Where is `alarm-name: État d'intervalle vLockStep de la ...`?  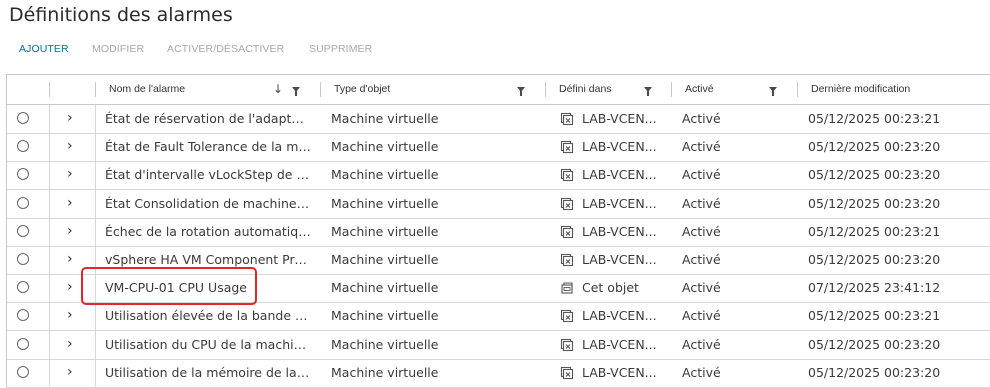 alarm-name: État d'intervalle vLockStep de la ... is located at coordinates (208, 175).